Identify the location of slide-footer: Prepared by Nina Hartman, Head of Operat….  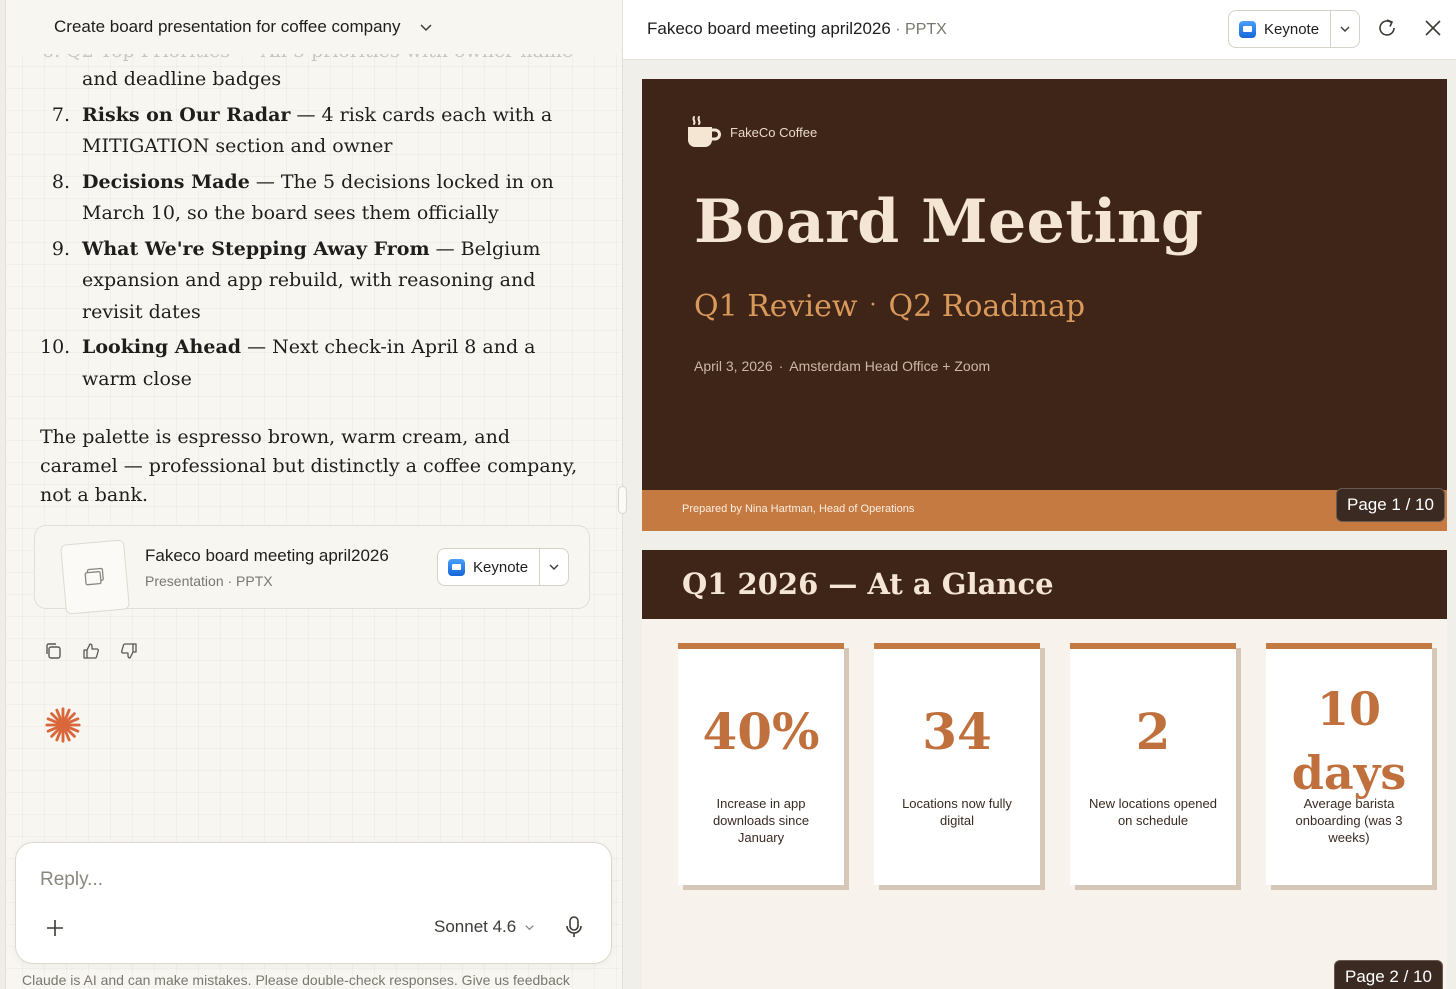
(1044, 510).